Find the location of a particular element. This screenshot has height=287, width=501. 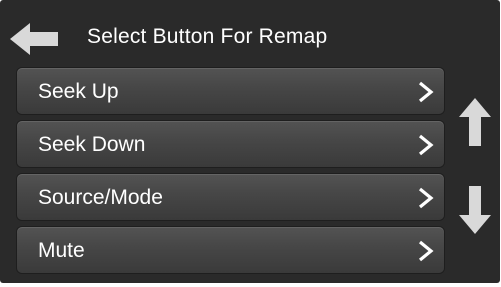

page-title: Select Button For Remap is located at coordinates (207, 36).